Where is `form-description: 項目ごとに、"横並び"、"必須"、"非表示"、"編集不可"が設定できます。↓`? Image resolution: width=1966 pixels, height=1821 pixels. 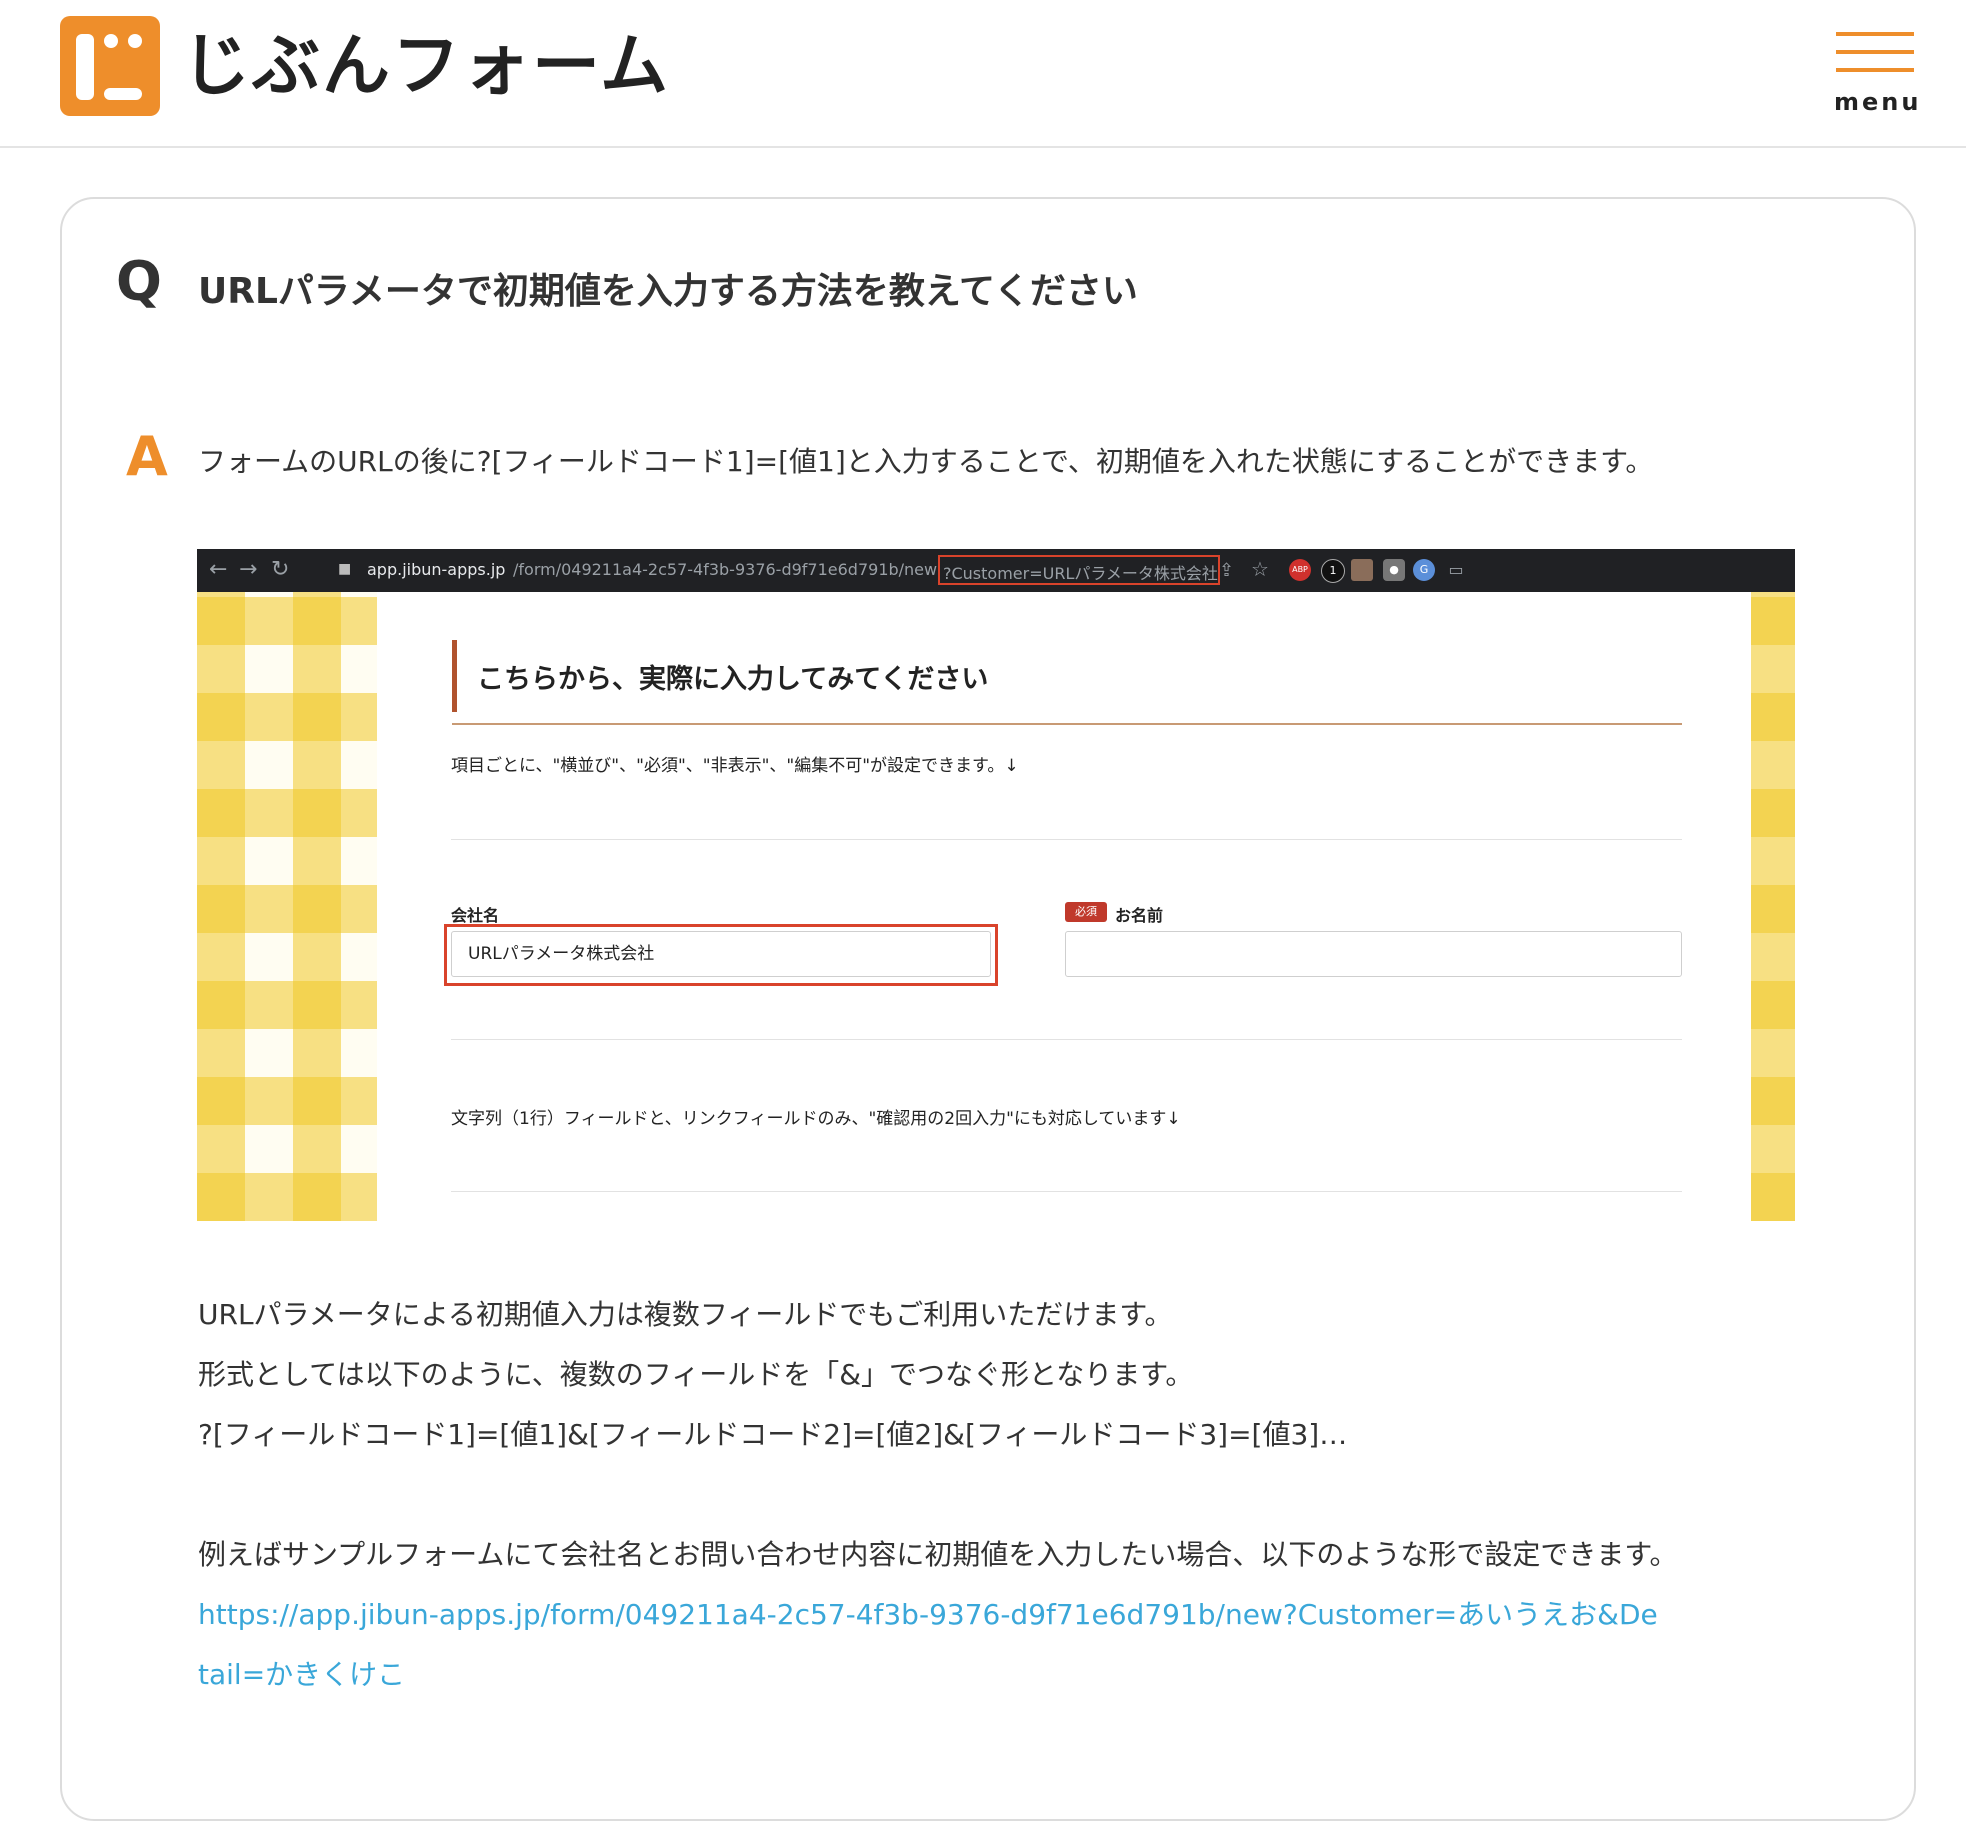
form-description: 項目ごとに、"横並び"、"必須"、"非表示"、"編集不可"が設定できます。↓ is located at coordinates (735, 766).